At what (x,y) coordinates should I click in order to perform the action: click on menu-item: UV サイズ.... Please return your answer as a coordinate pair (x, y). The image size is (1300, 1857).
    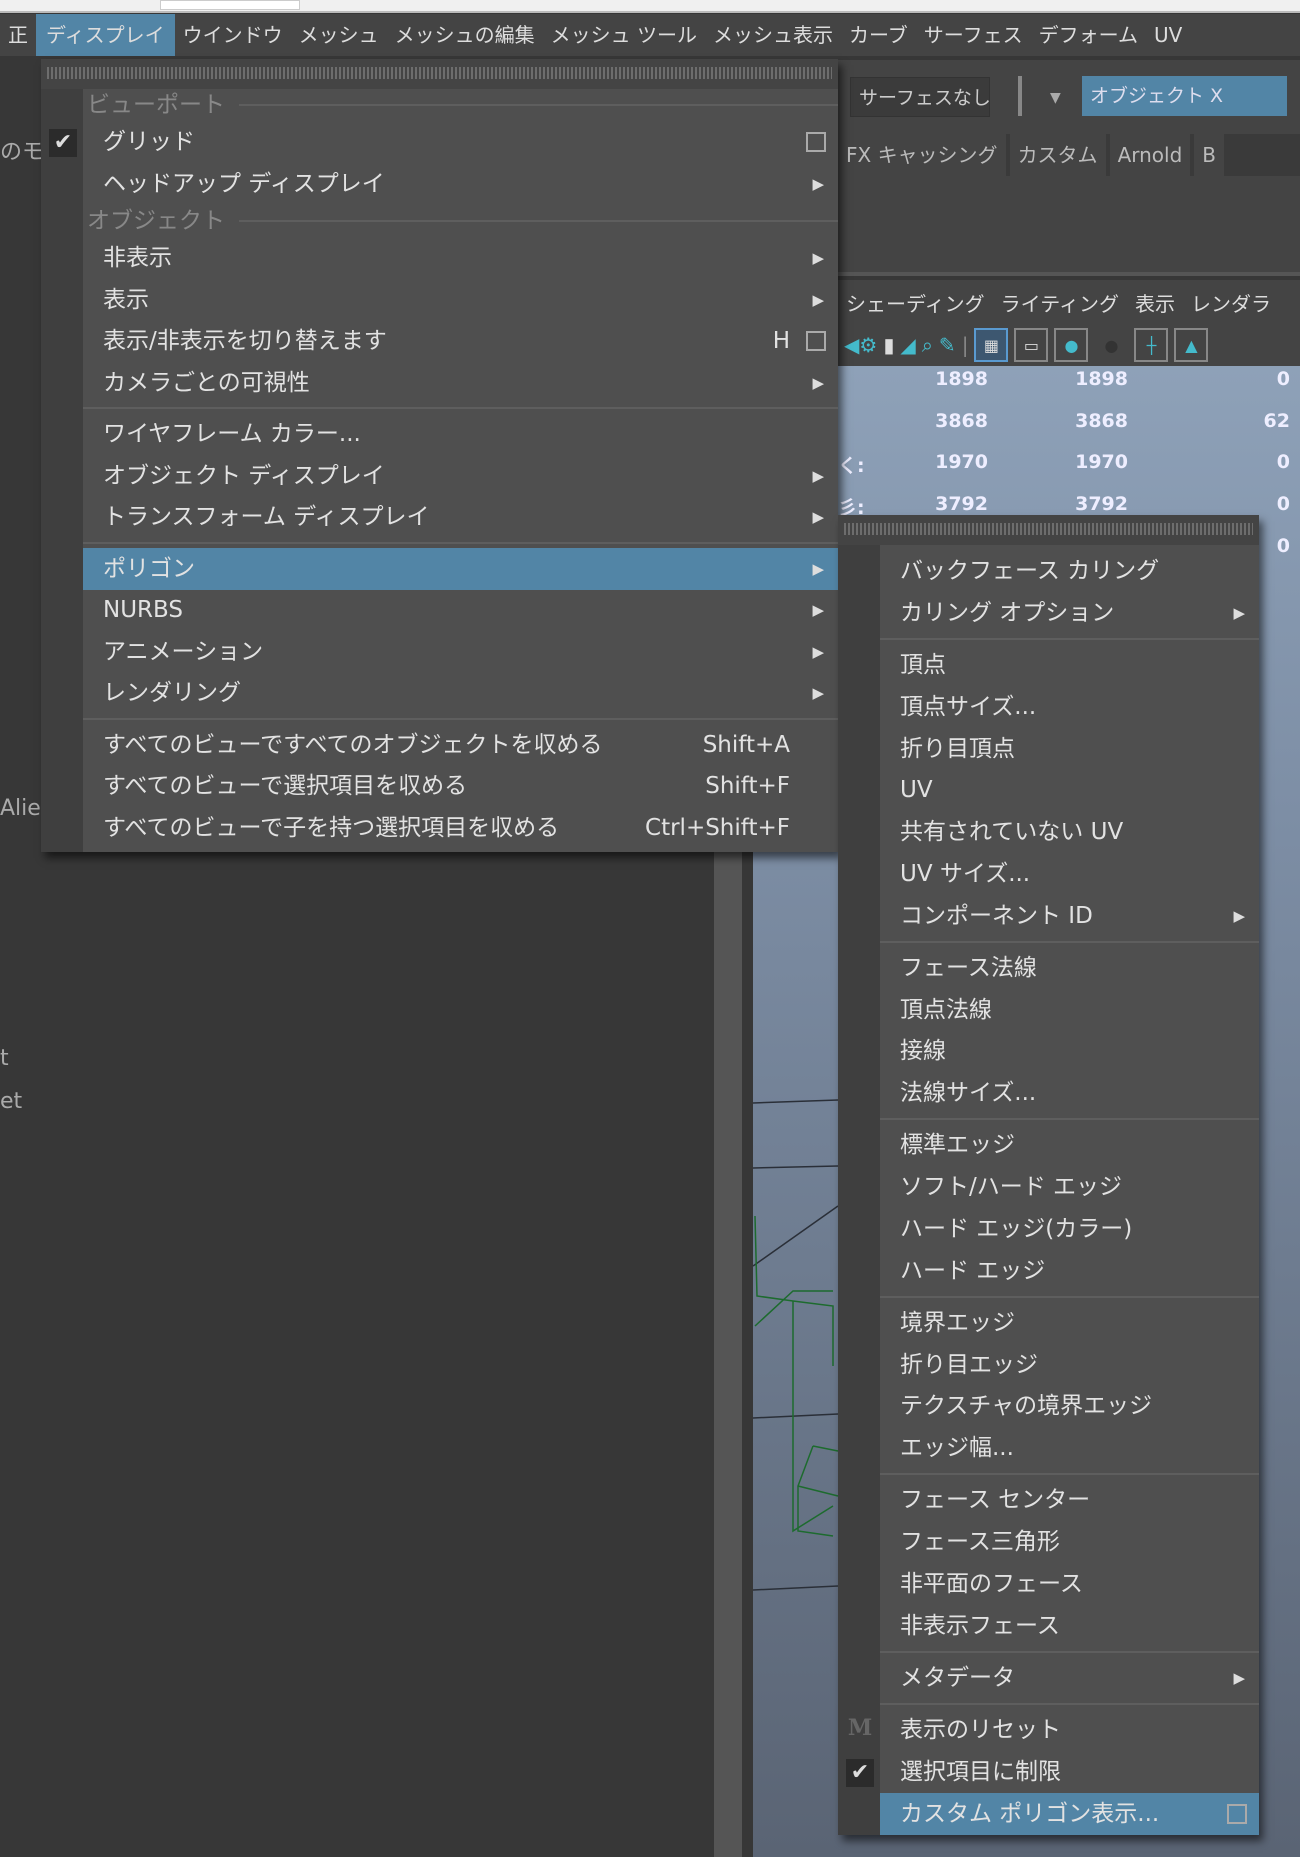
    Looking at the image, I should click on (1069, 874).